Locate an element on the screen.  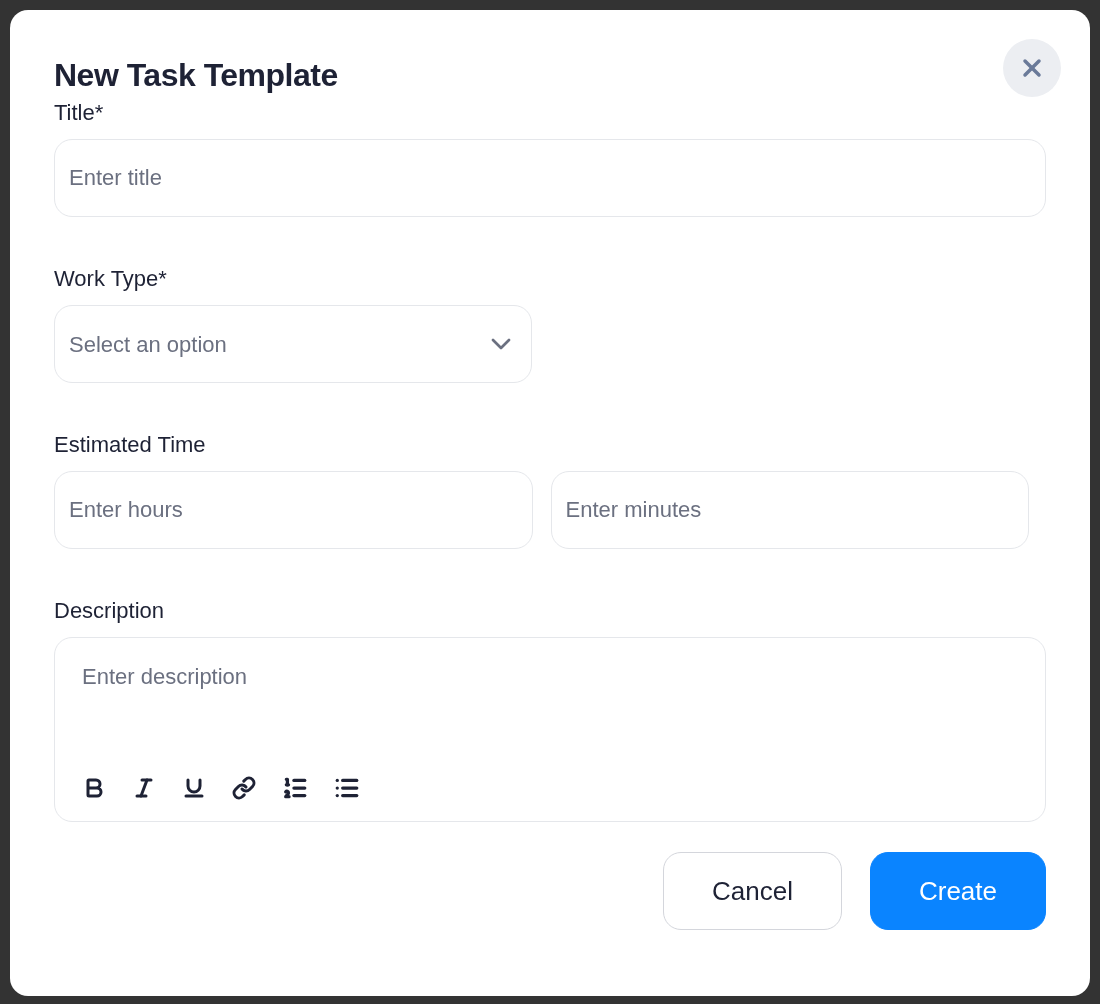
number-field: Enter hours is located at coordinates (293, 510).